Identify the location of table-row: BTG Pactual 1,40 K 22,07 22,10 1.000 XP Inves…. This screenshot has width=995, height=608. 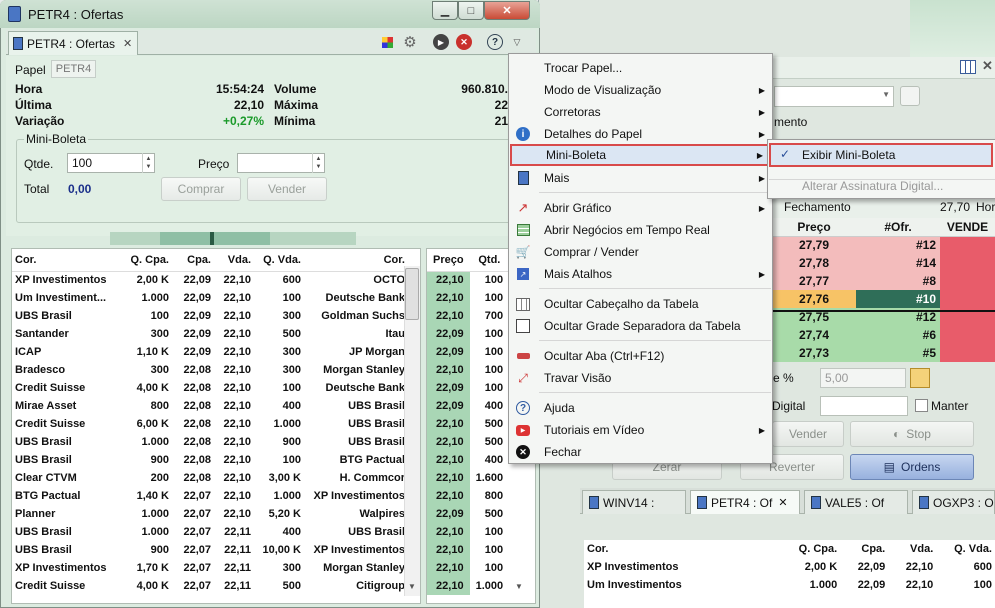
(210, 496).